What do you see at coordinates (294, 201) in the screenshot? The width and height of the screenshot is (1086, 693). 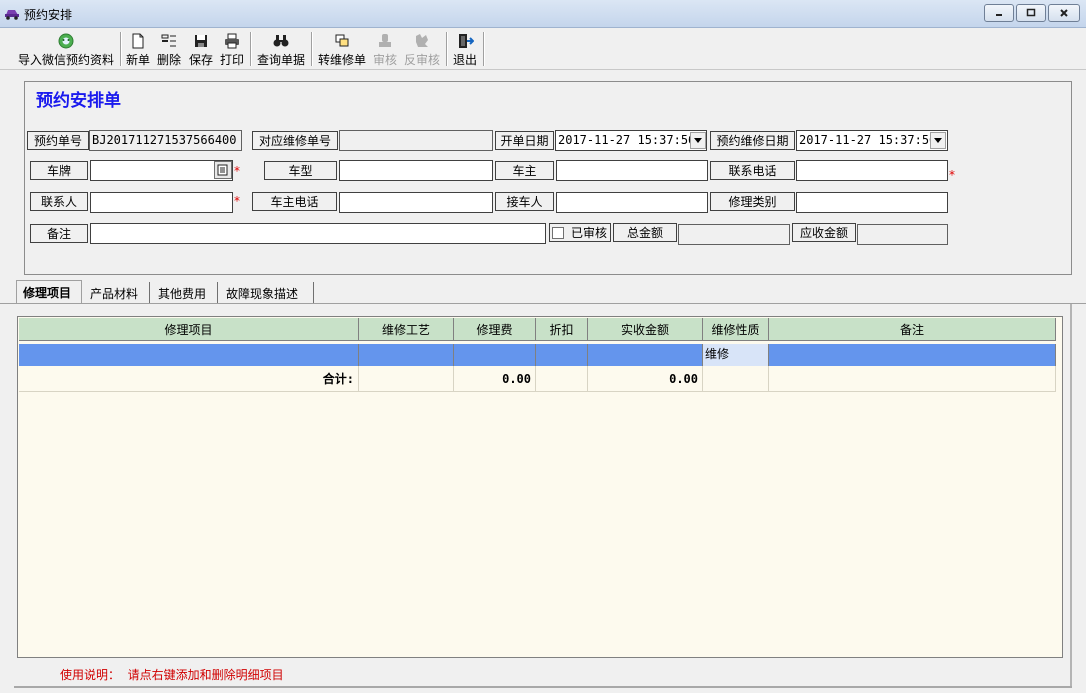 I see `owner-phone-label: 车主电话` at bounding box center [294, 201].